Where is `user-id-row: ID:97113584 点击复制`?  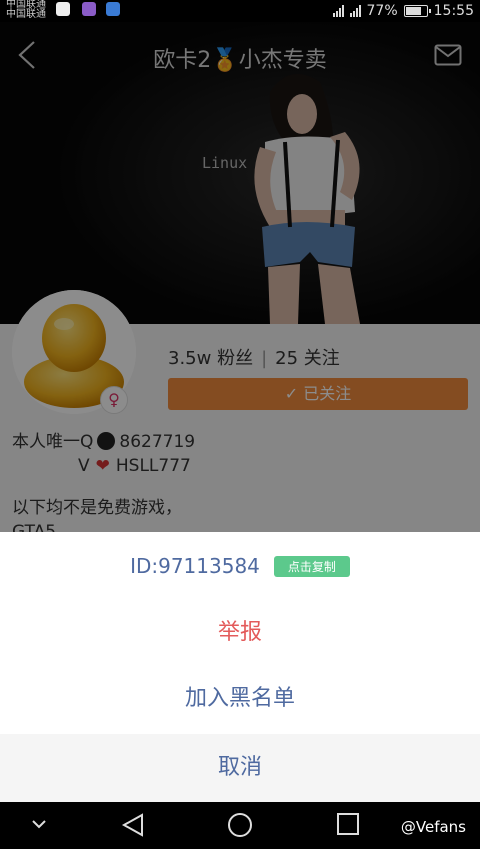
user-id-row: ID:97113584 点击复制 is located at coordinates (240, 566).